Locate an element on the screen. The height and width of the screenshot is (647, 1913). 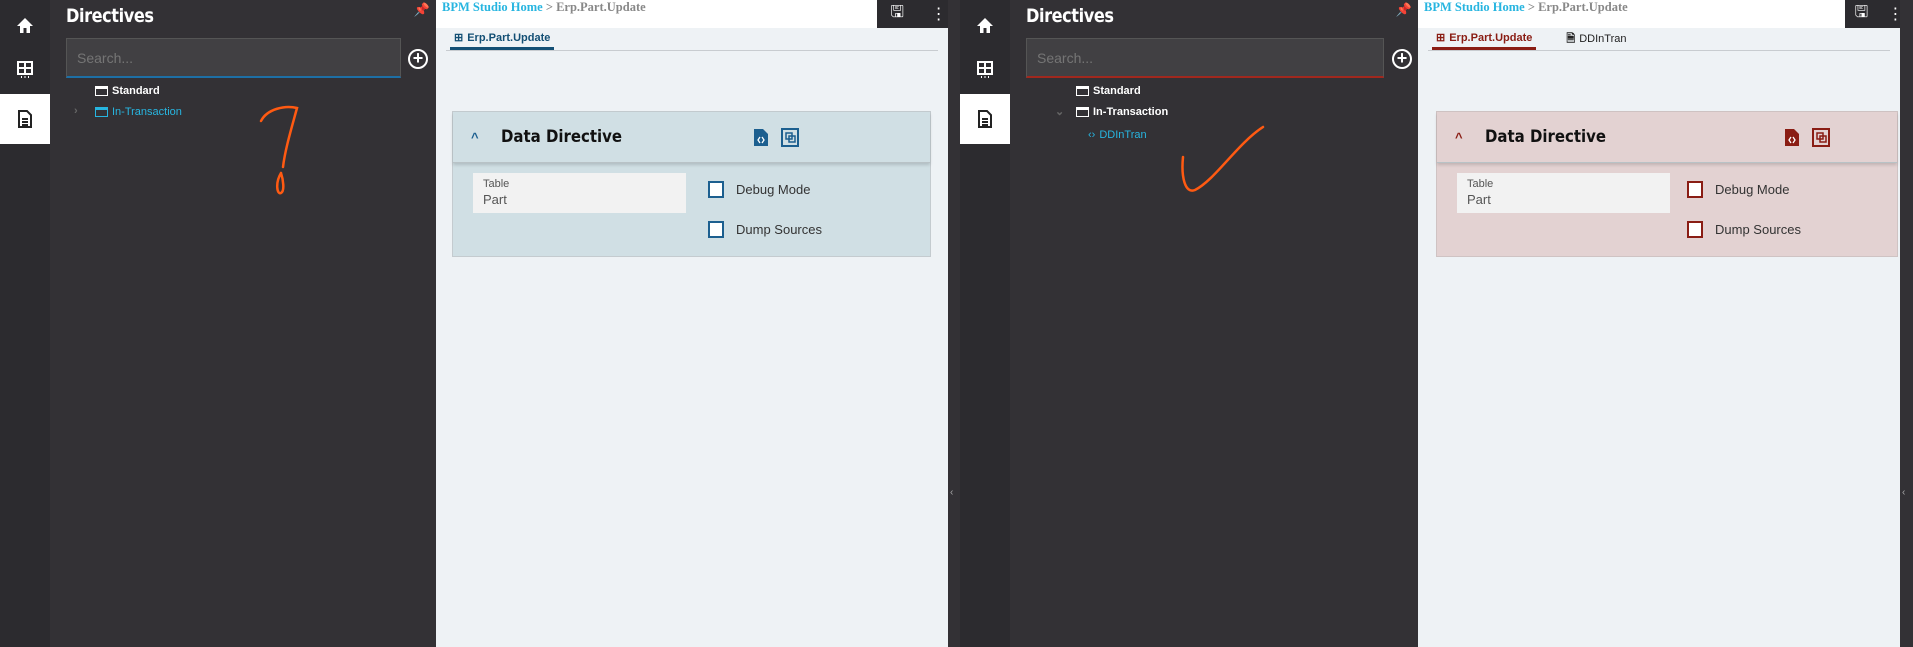
check-mark-annotation is located at coordinates (1223, 158).